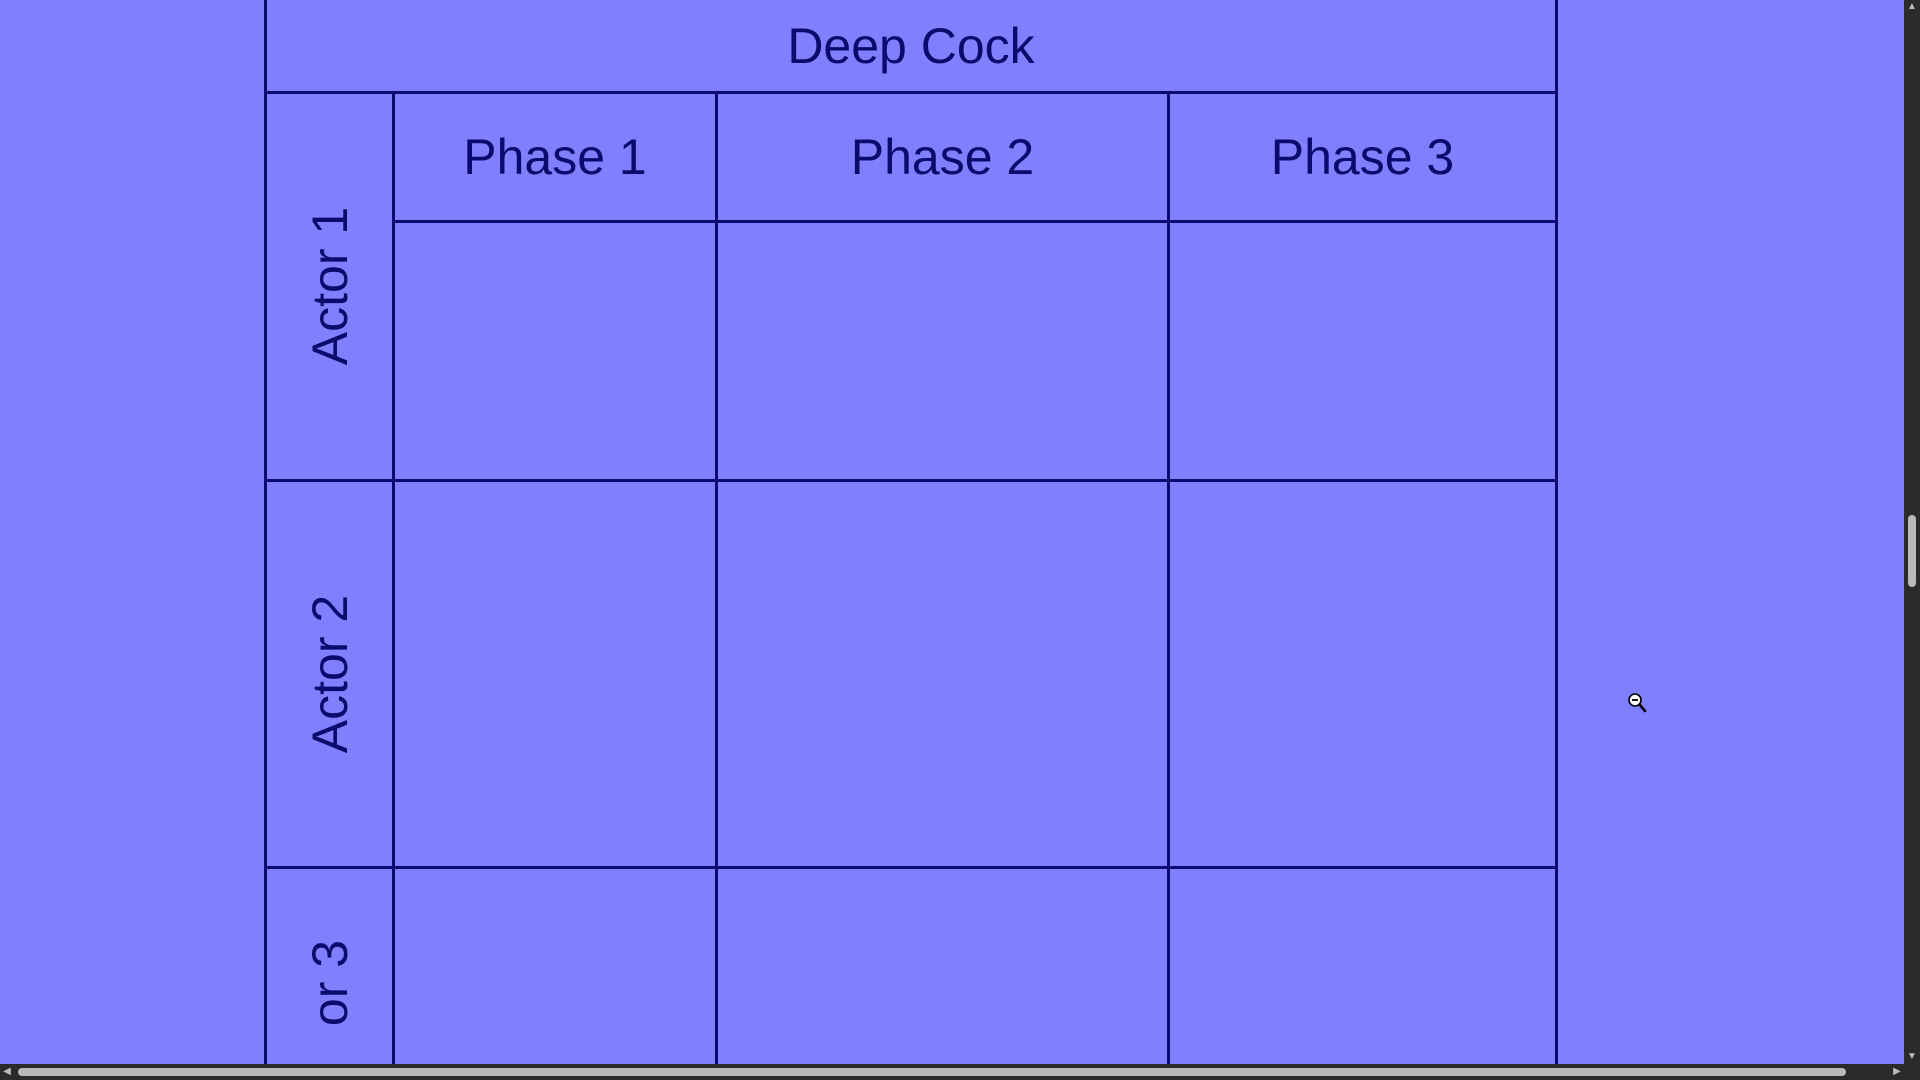 This screenshot has width=1920, height=1080. What do you see at coordinates (329, 983) in the screenshot?
I see `actor-label: or 3` at bounding box center [329, 983].